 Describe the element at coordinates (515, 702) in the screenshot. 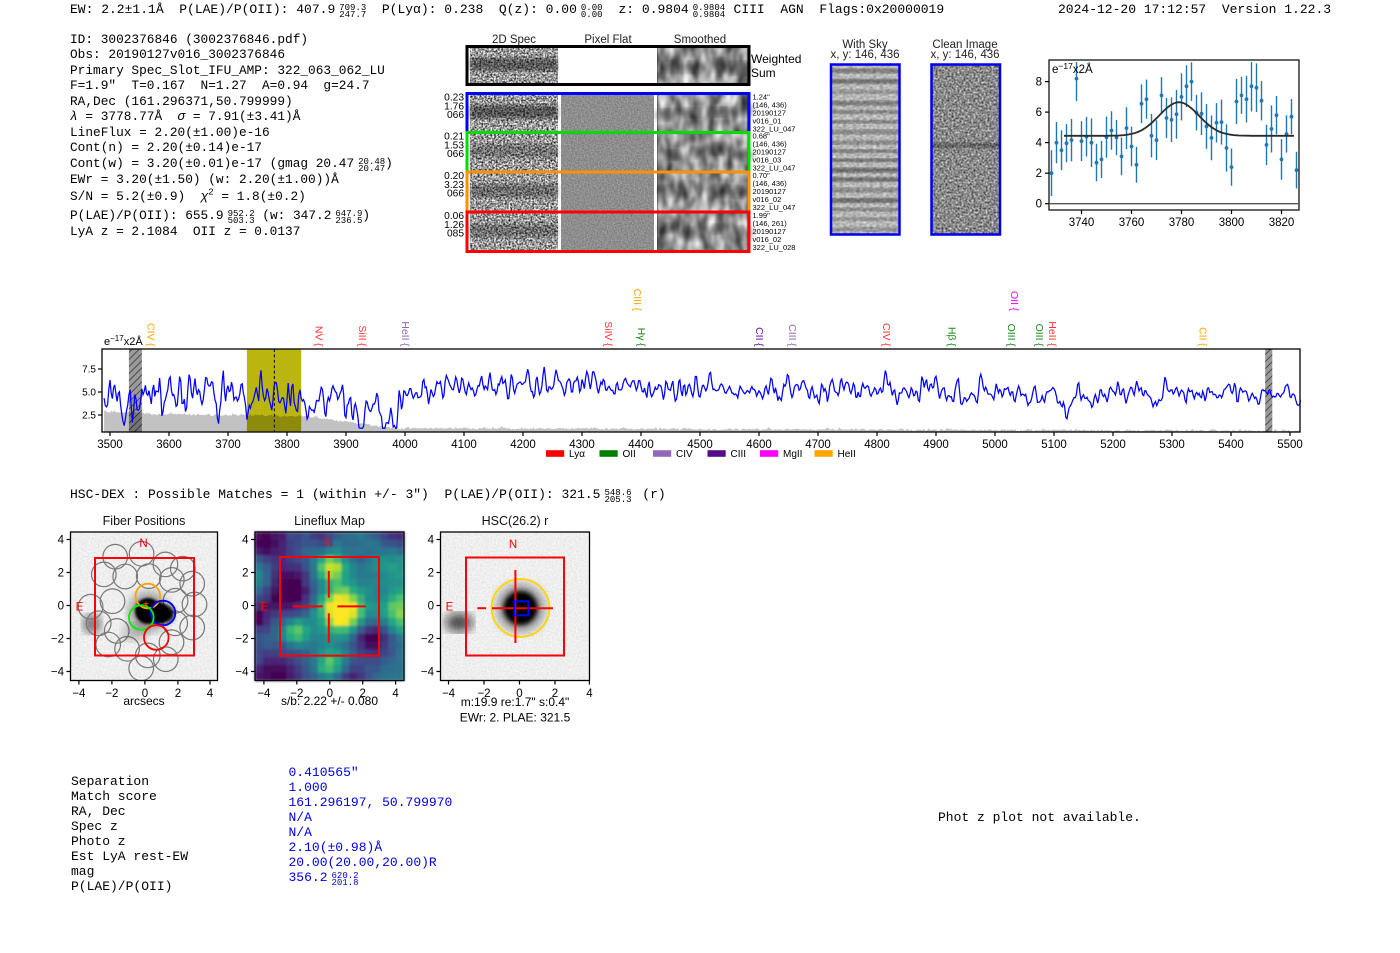

I see `svg-text: m:19.9 re:1.7" s:0.4"` at that location.